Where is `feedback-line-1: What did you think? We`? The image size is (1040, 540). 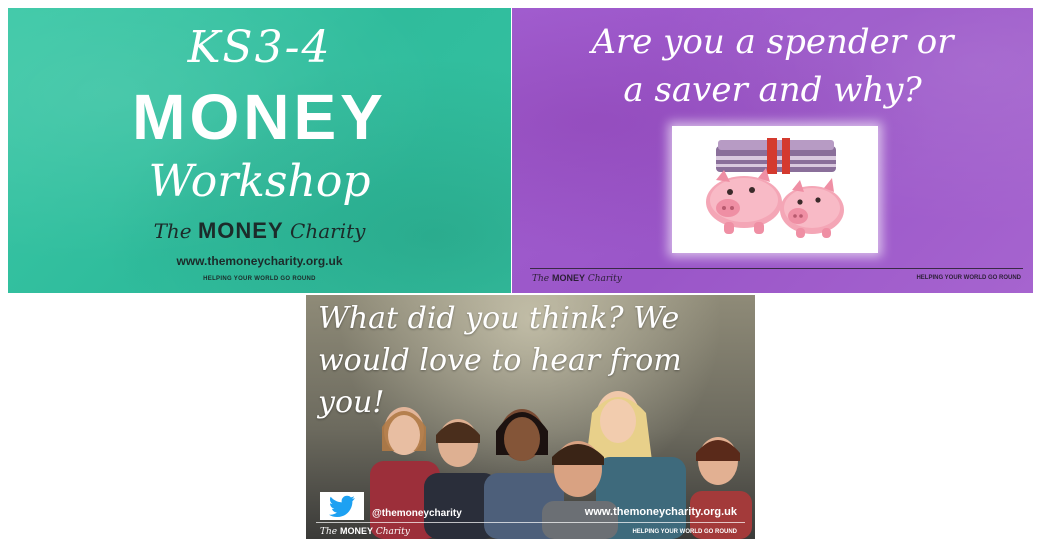
feedback-line-1: What did you think? We is located at coordinates (499, 318).